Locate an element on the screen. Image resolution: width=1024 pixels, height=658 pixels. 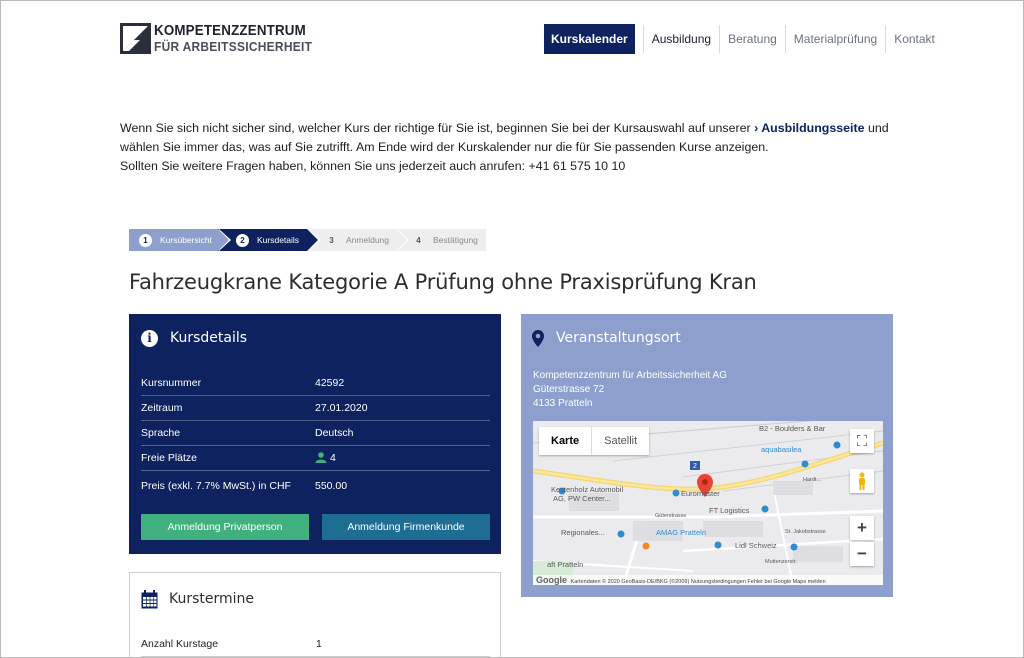
dates-row-anzahl-kurstage: Anzahl Kurstage 1 is located at coordinates (315, 644).